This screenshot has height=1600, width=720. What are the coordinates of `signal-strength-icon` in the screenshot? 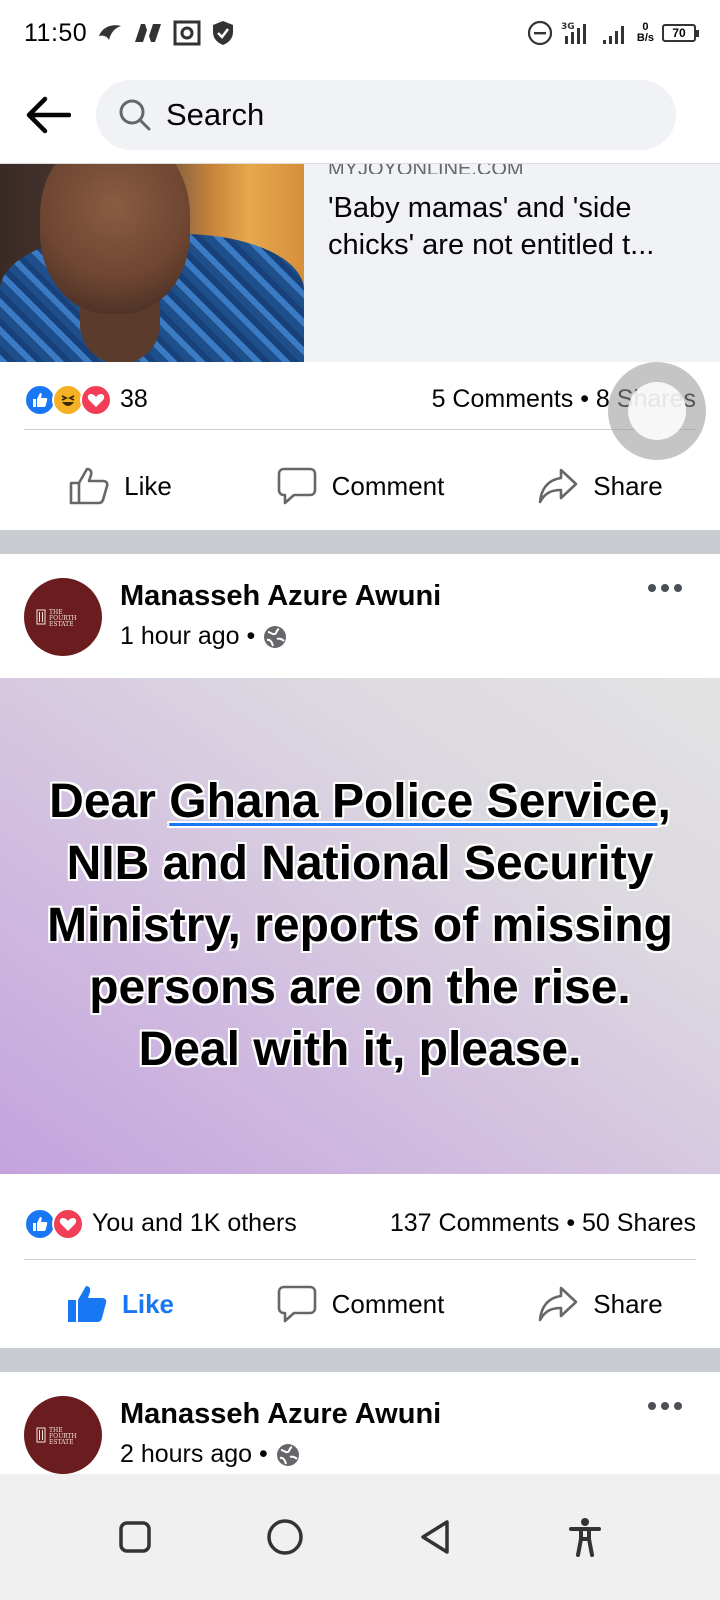 It's located at (615, 33).